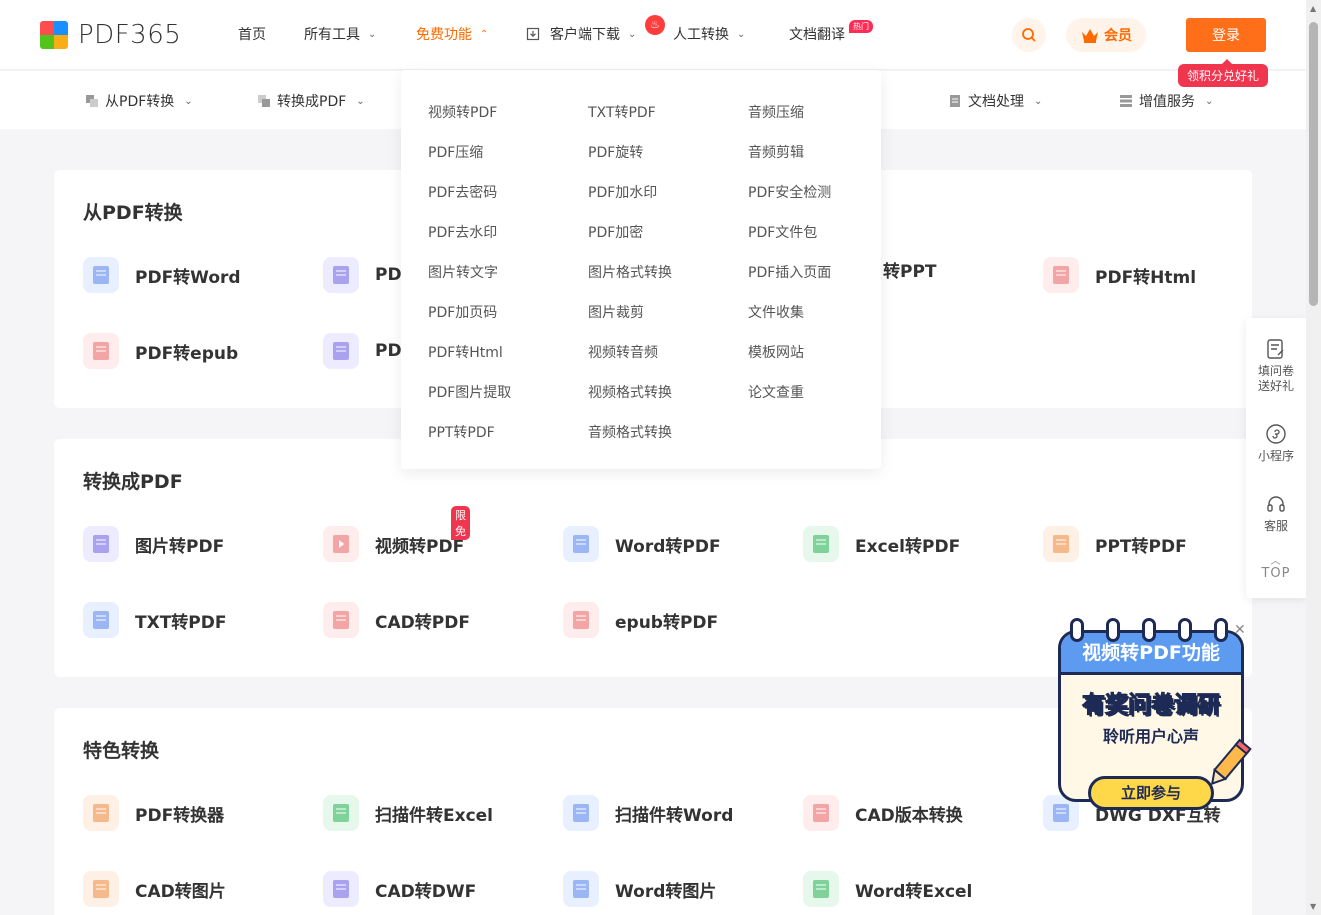 The height and width of the screenshot is (915, 1321). What do you see at coordinates (615, 152) in the screenshot?
I see `dd-item: PDF旋转` at bounding box center [615, 152].